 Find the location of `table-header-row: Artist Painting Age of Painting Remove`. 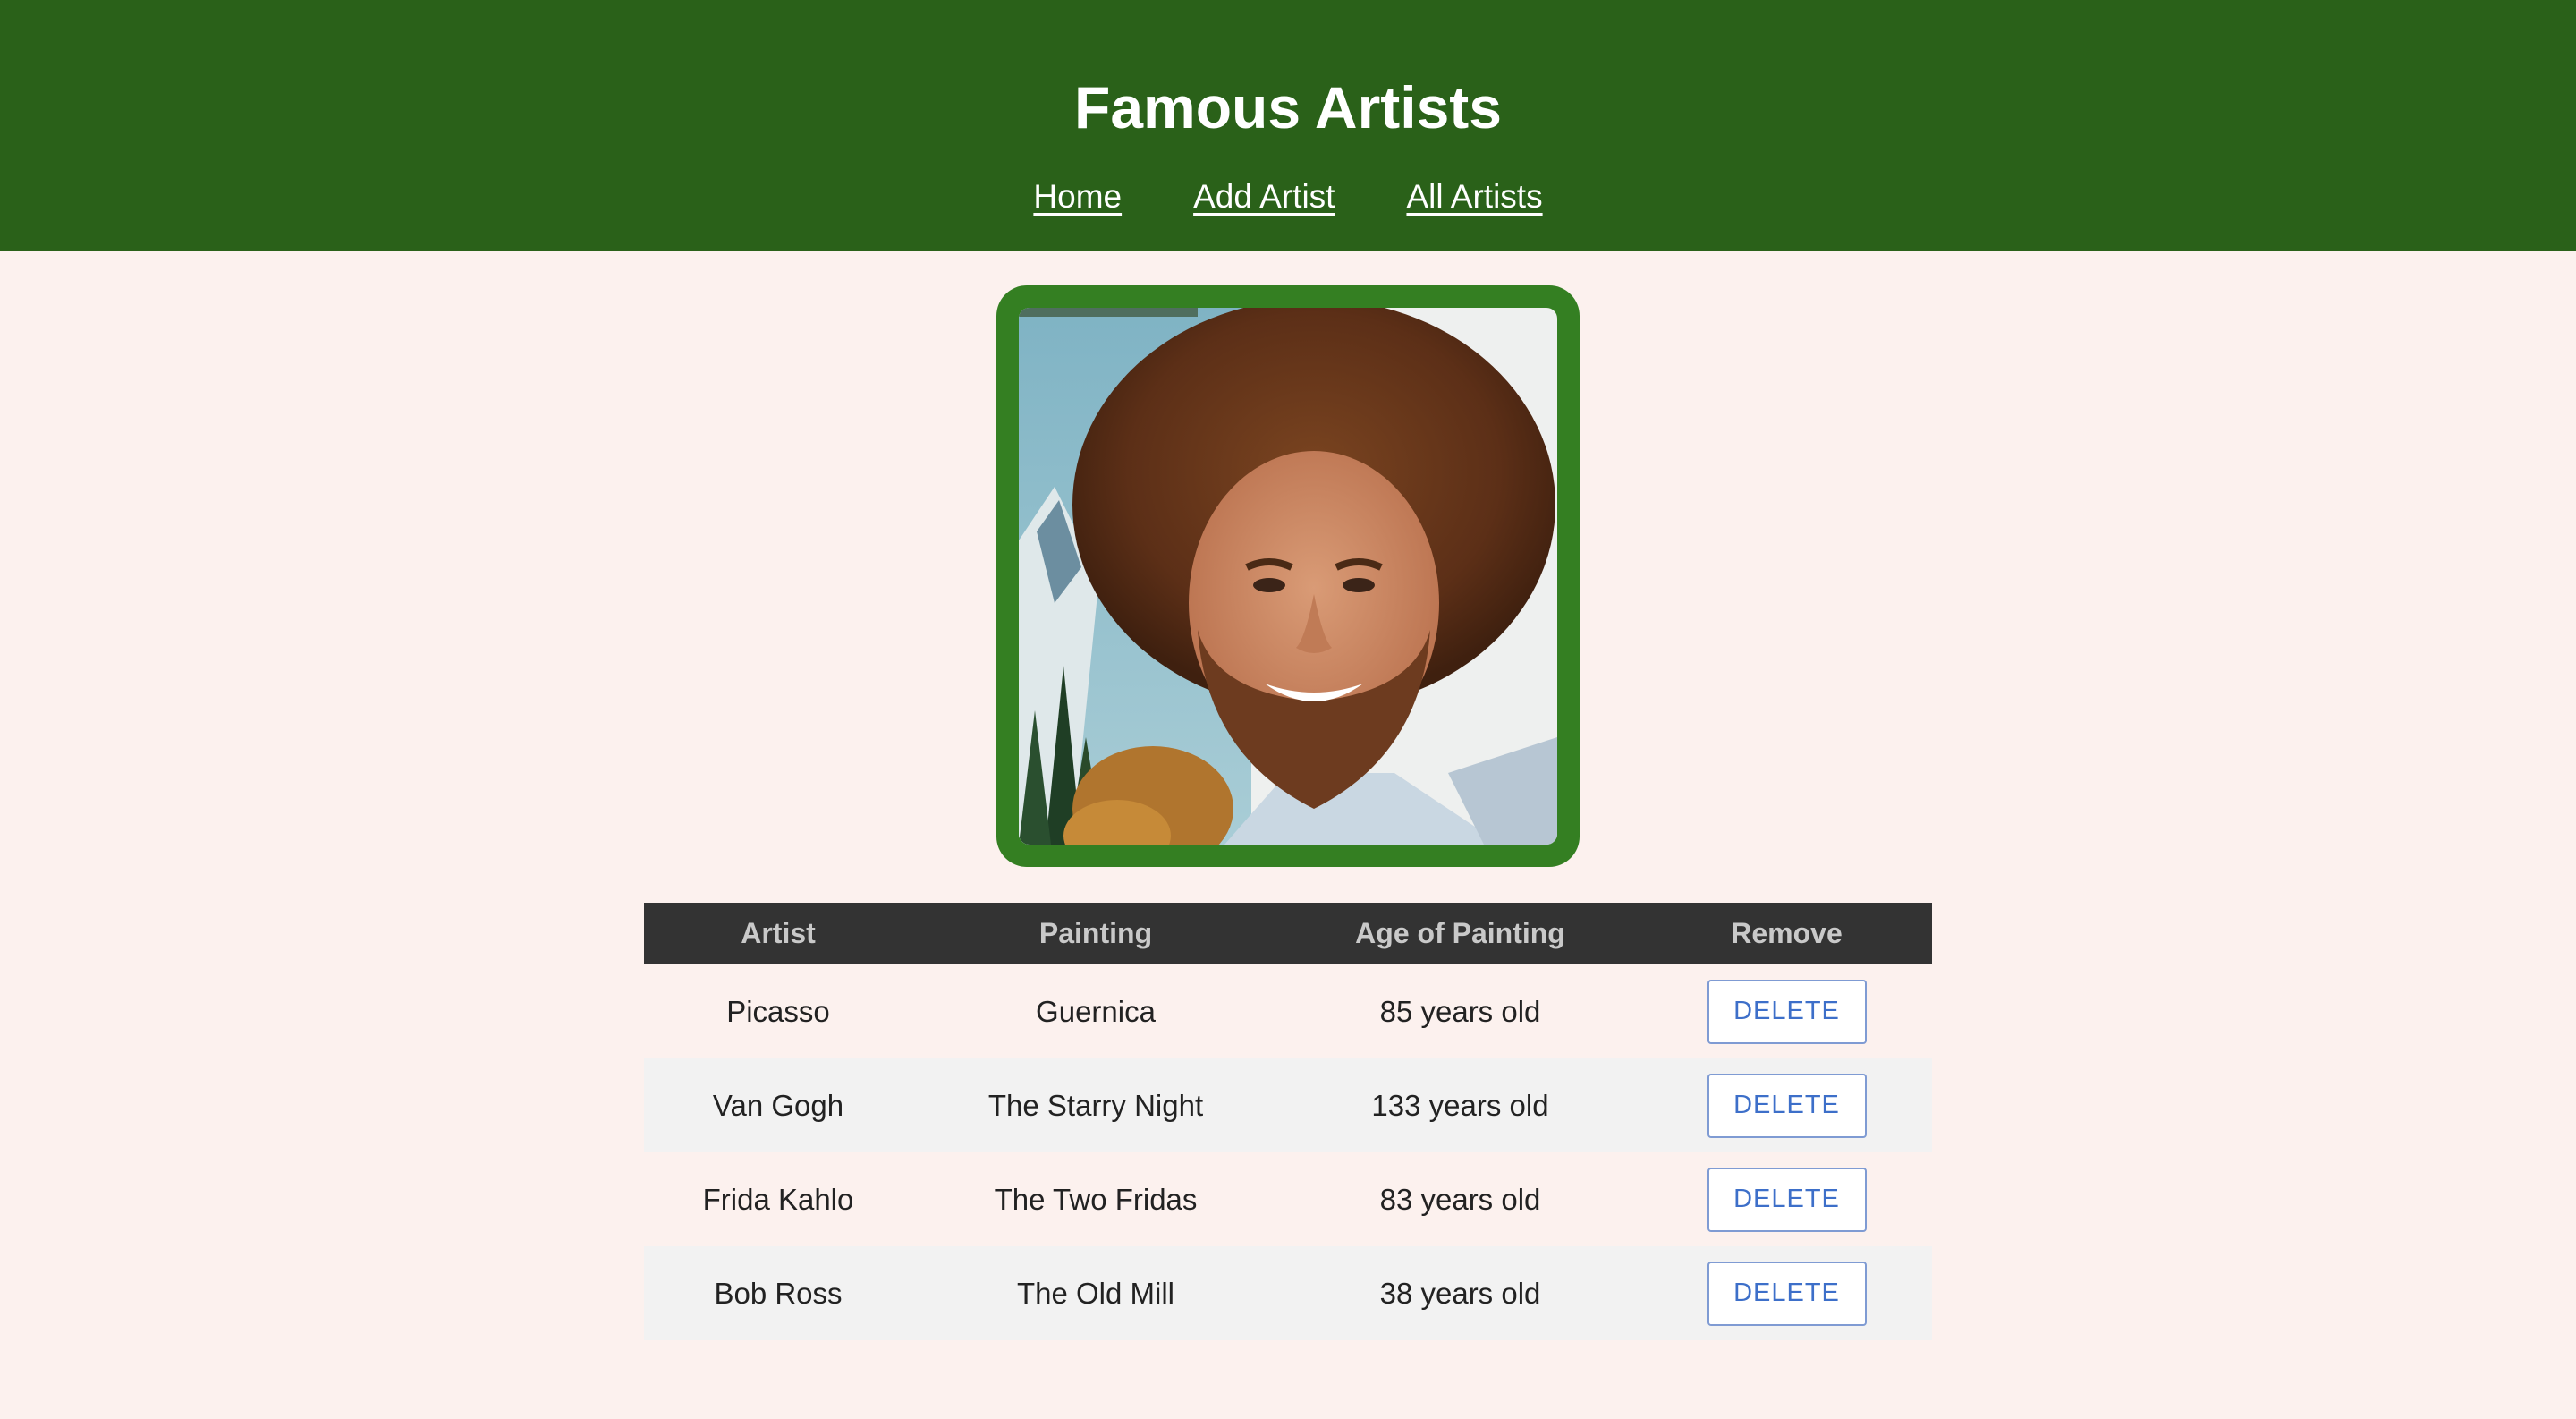

table-header-row: Artist Painting Age of Painting Remove is located at coordinates (1288, 933).